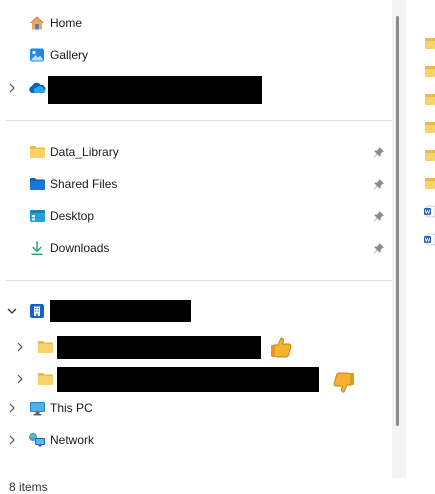 This screenshot has width=435, height=494. What do you see at coordinates (281, 347) in the screenshot?
I see `thumbs-up-icon` at bounding box center [281, 347].